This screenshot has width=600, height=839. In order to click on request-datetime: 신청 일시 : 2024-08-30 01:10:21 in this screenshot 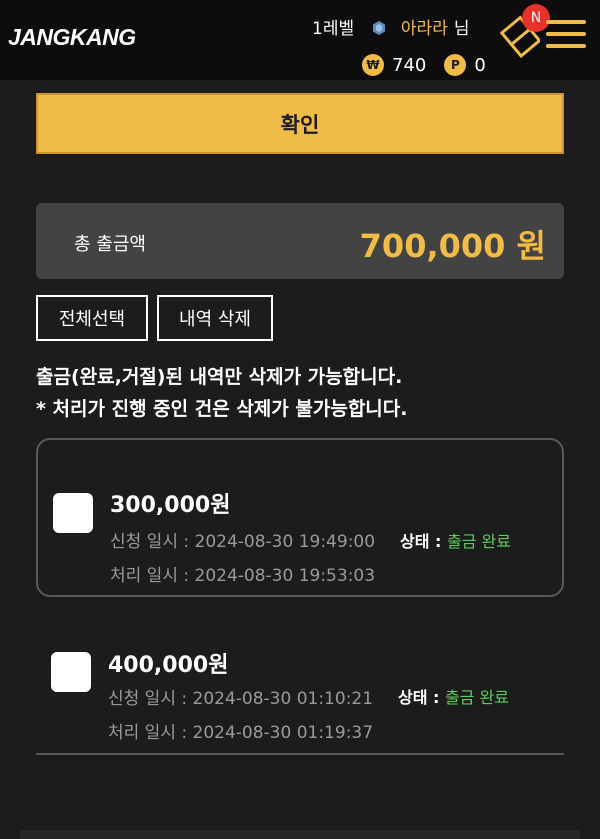, I will do `click(241, 699)`.